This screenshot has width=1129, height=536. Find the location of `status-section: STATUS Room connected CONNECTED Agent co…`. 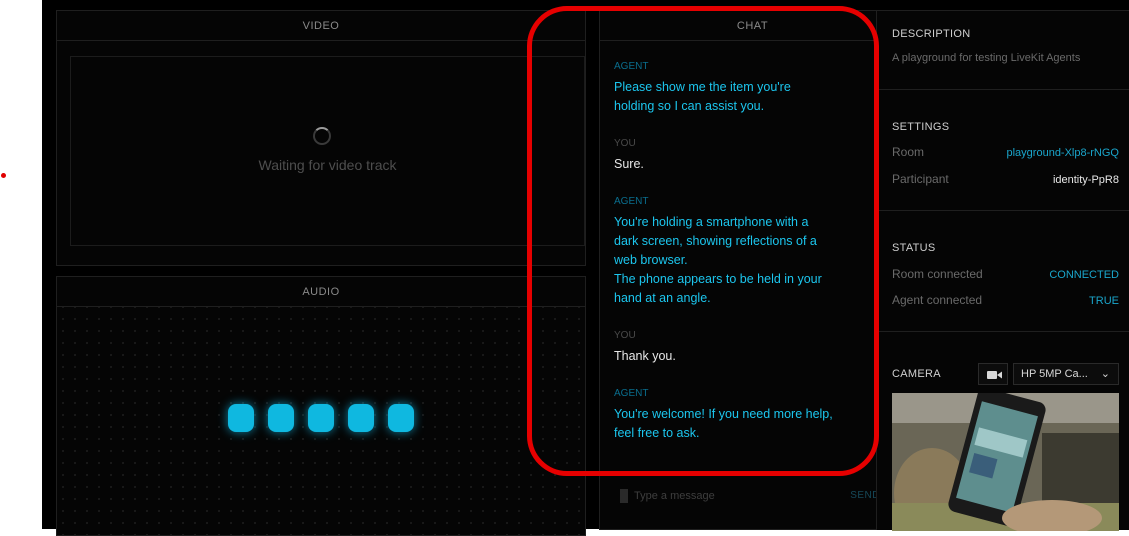

status-section: STATUS Room connected CONNECTED Agent co… is located at coordinates (1003, 271).